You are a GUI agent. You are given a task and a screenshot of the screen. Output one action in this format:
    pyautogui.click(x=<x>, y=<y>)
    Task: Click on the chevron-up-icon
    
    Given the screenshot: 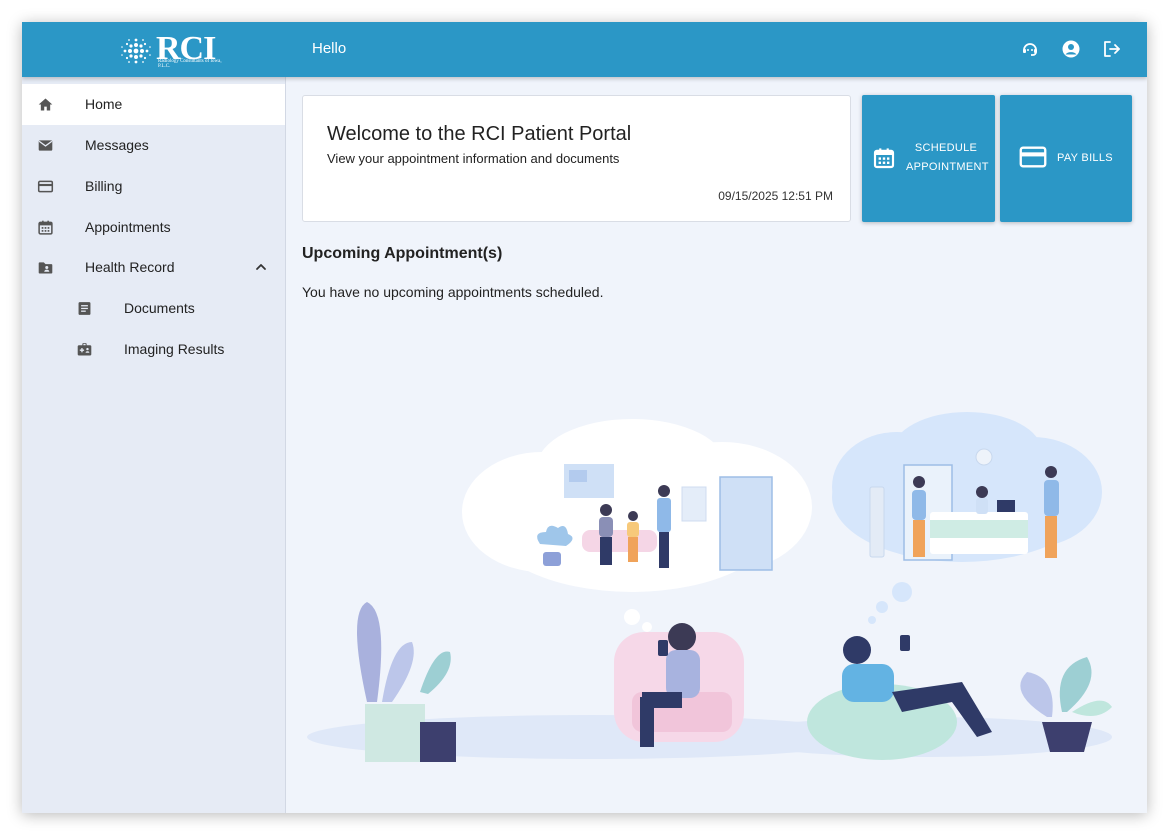 What is the action you would take?
    pyautogui.click(x=261, y=267)
    